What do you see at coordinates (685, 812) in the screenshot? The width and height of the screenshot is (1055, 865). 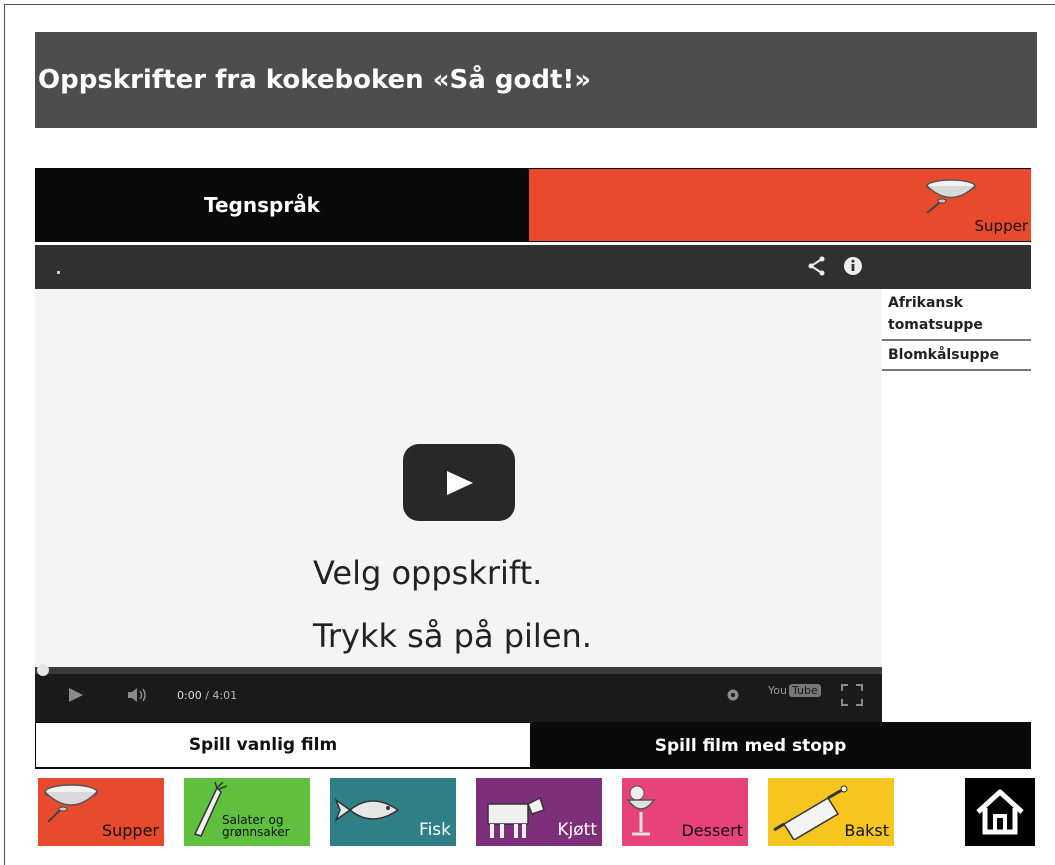 I see `category-dessert: Dessert` at bounding box center [685, 812].